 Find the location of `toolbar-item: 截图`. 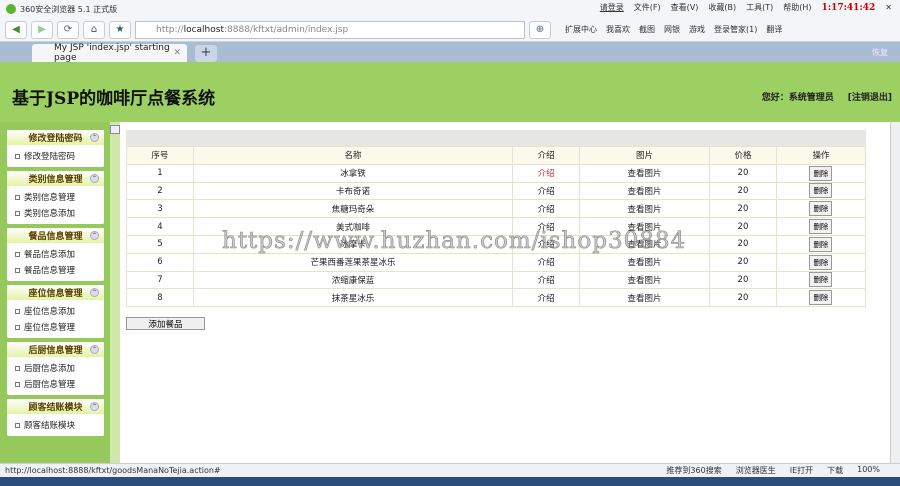

toolbar-item: 截图 is located at coordinates (647, 29).